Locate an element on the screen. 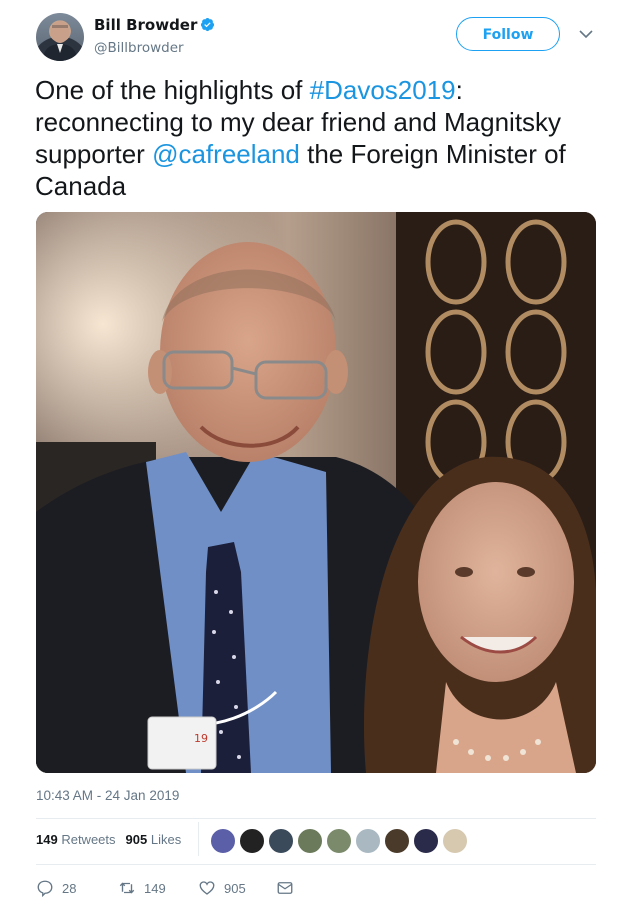 This screenshot has width=633, height=923. retweet-icon is located at coordinates (127, 888).